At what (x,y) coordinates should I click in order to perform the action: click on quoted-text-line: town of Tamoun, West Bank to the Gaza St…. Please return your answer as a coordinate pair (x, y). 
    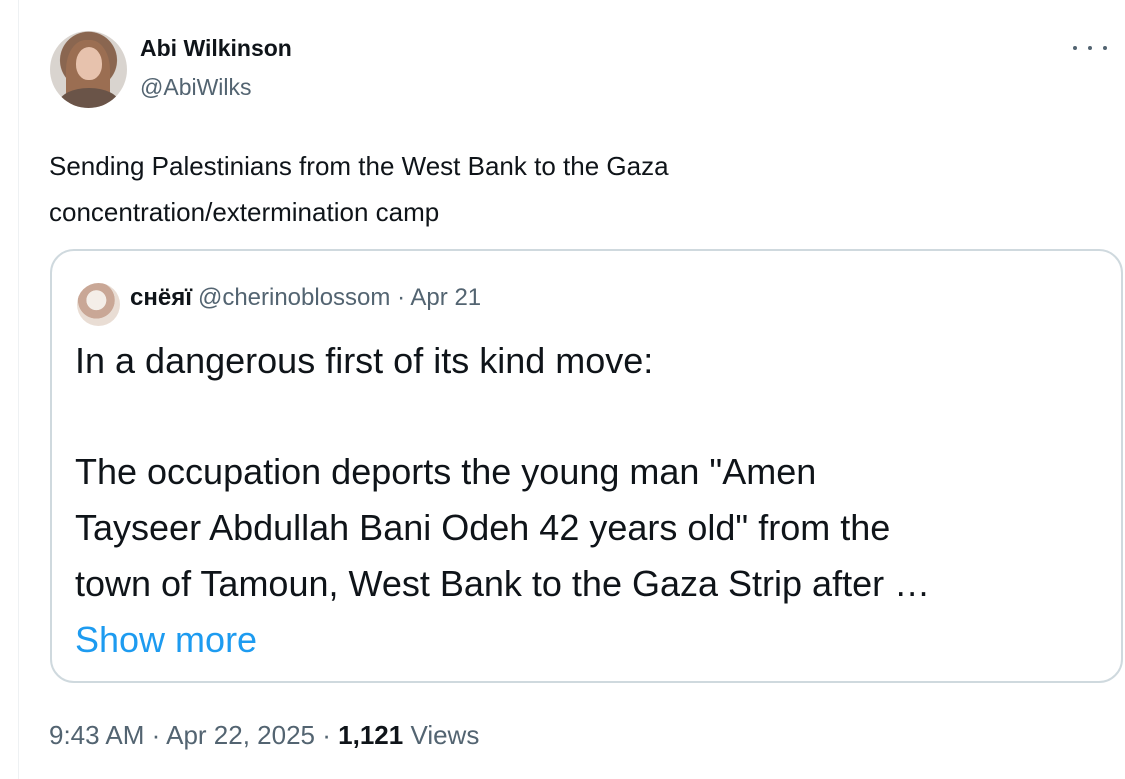
    Looking at the image, I should click on (503, 583).